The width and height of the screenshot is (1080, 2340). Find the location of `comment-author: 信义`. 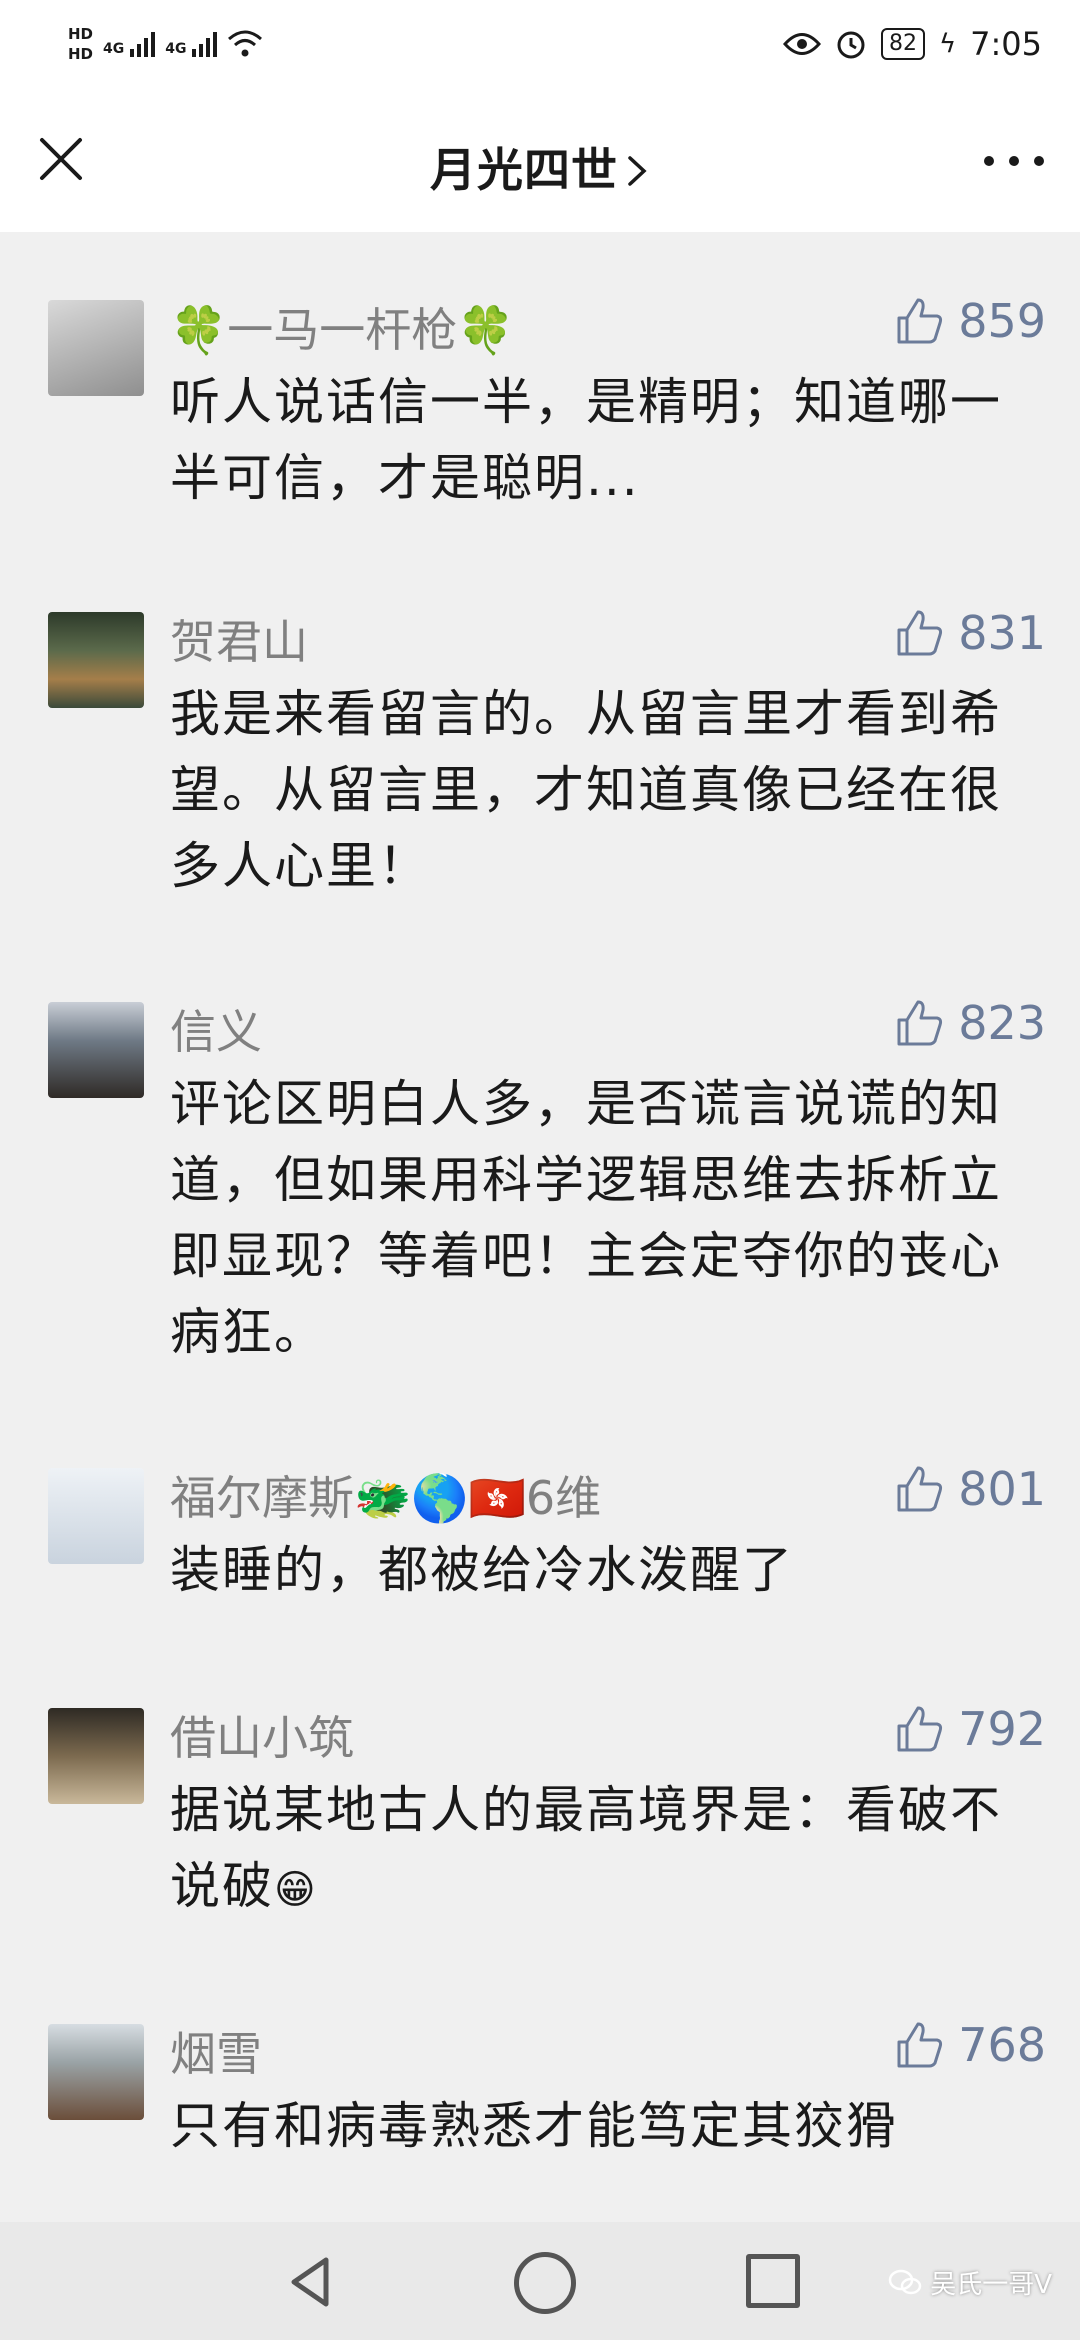

comment-author: 信义 is located at coordinates (216, 1029).